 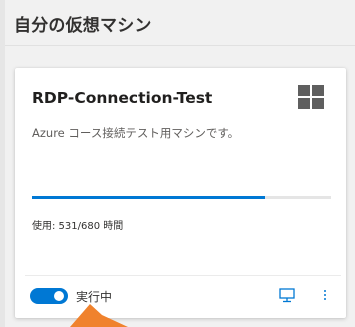 I want to click on card-footer-divider, so click(x=183, y=275).